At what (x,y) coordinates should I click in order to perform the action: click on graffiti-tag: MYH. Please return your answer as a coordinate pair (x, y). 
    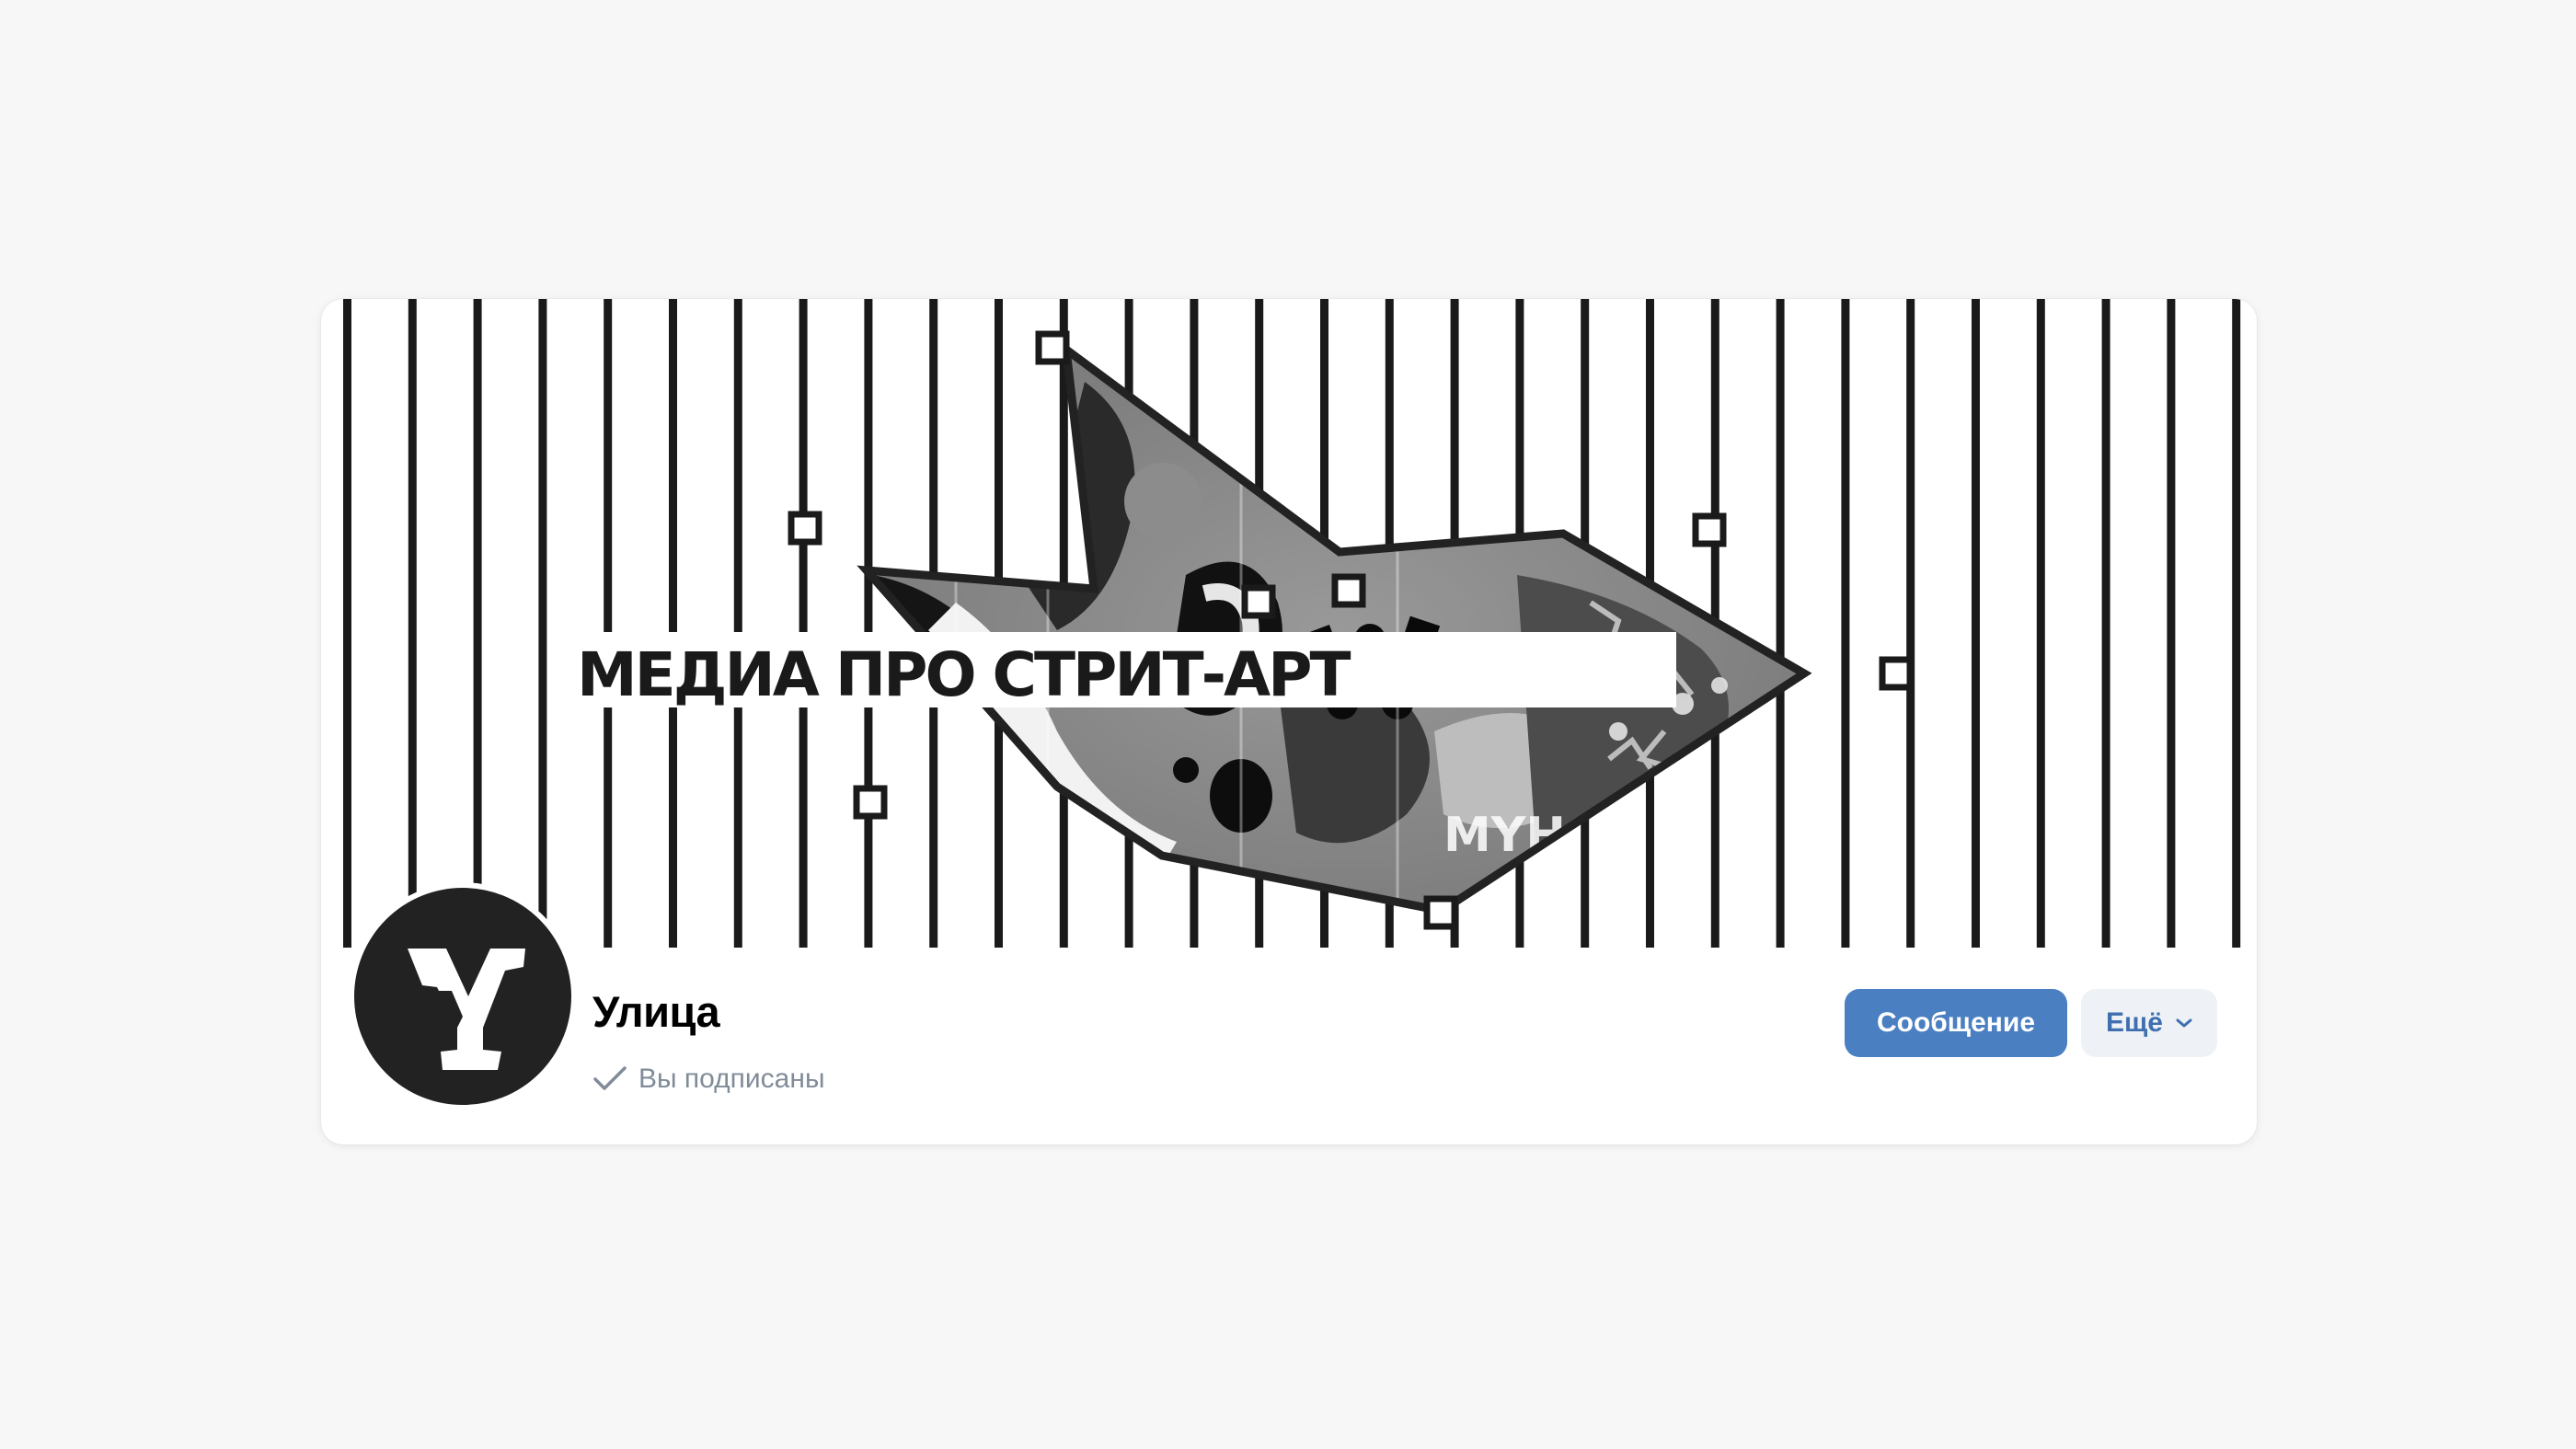
    Looking at the image, I should click on (1504, 835).